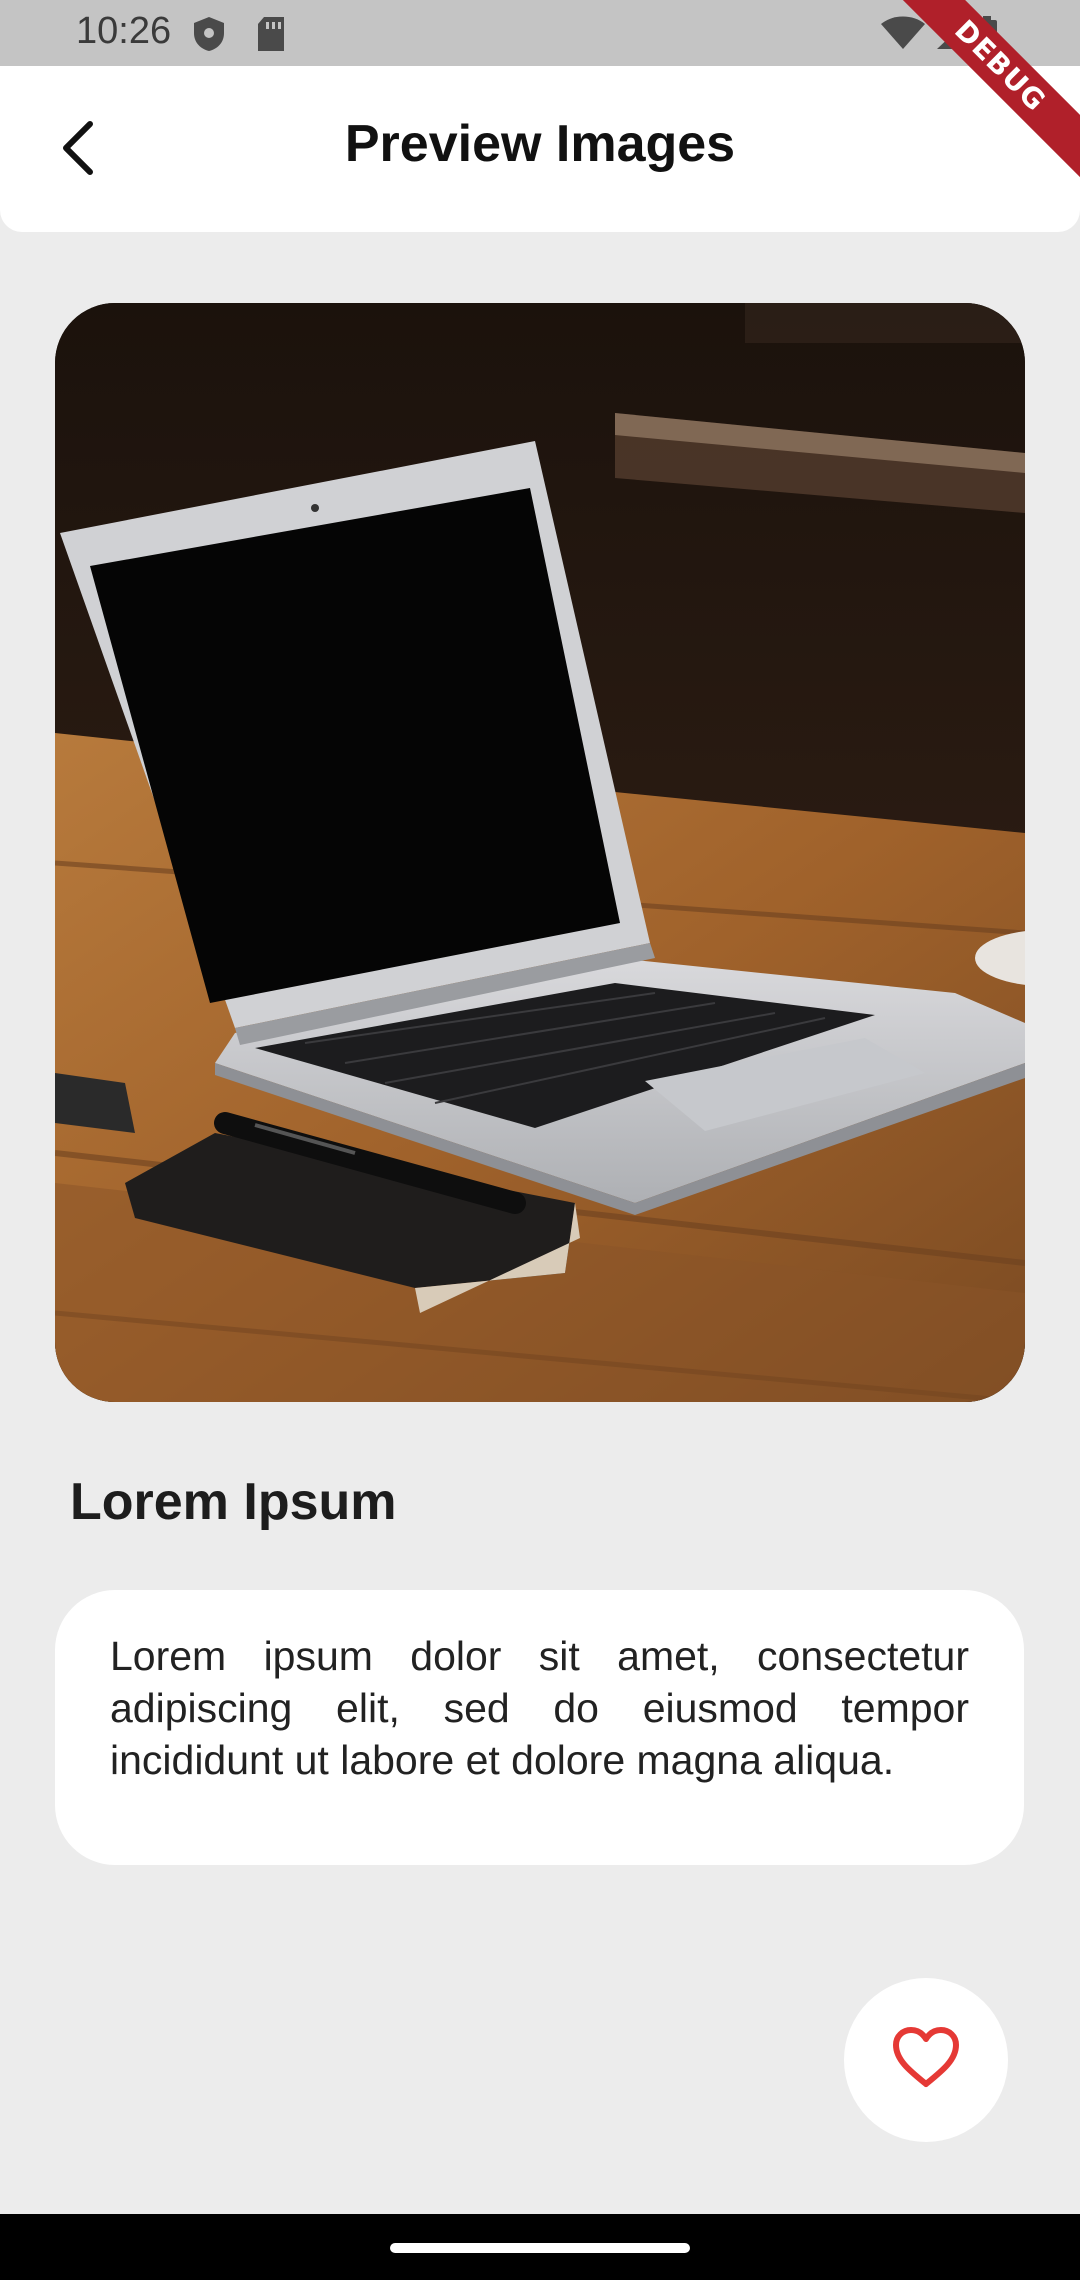  I want to click on home-indicator, so click(540, 2248).